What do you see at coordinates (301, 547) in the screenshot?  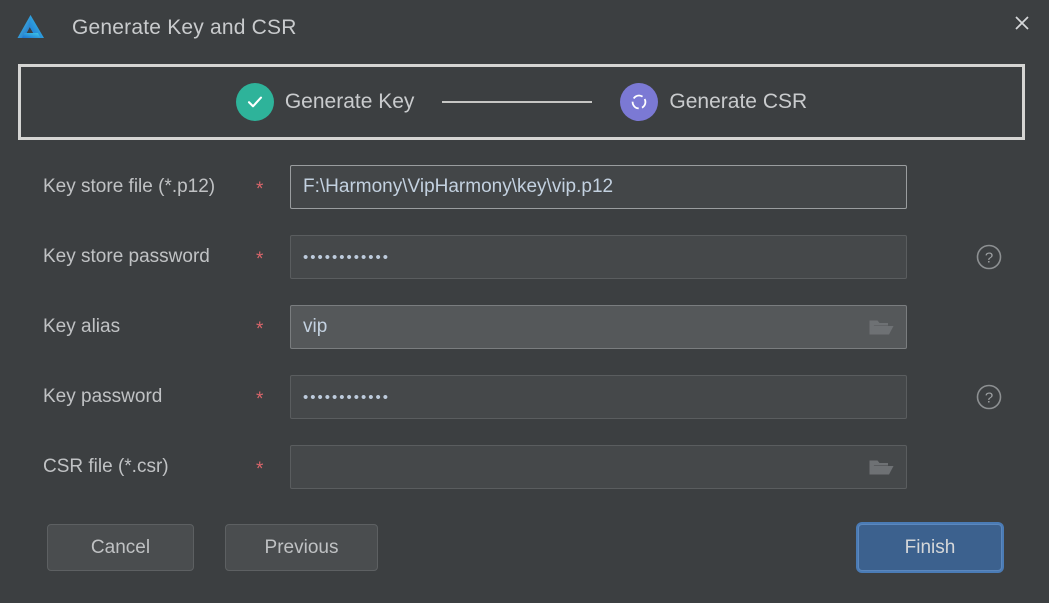 I see `previous-button: Previous` at bounding box center [301, 547].